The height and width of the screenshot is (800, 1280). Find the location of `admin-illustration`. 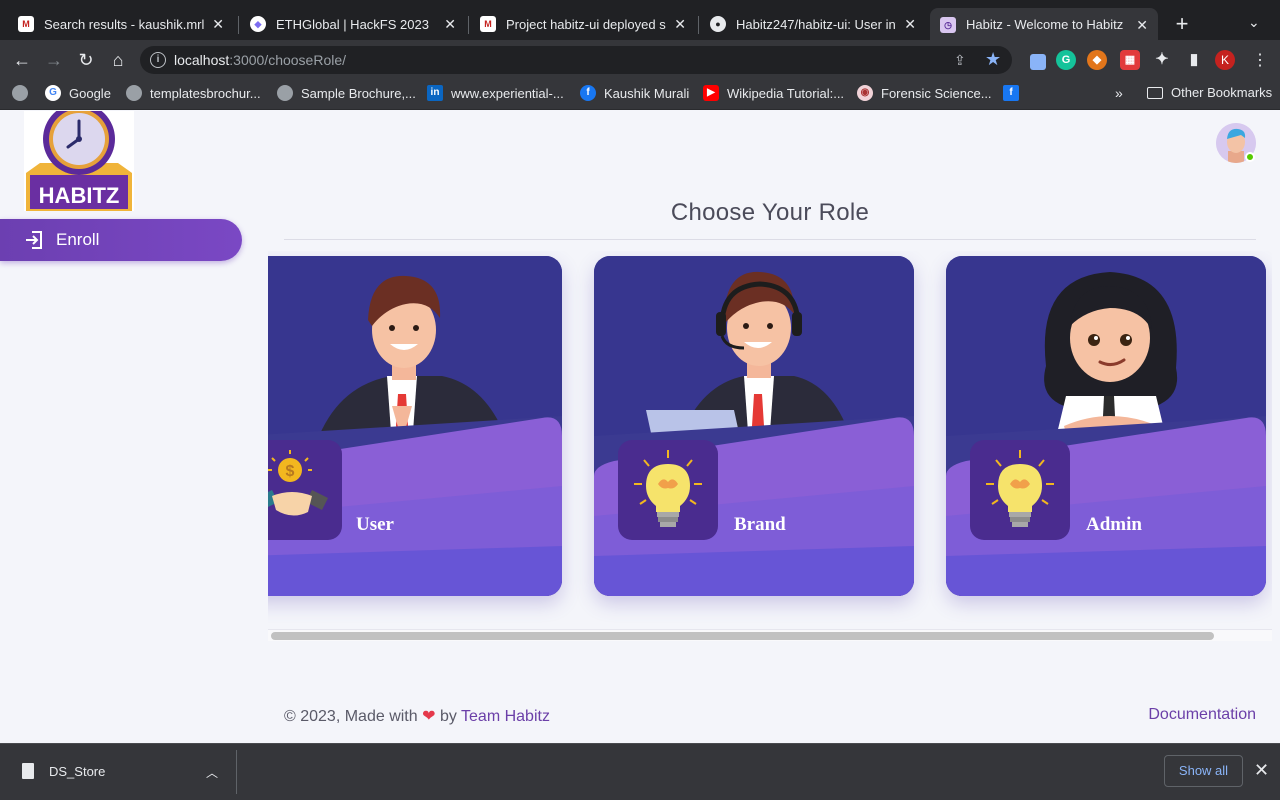

admin-illustration is located at coordinates (1106, 426).